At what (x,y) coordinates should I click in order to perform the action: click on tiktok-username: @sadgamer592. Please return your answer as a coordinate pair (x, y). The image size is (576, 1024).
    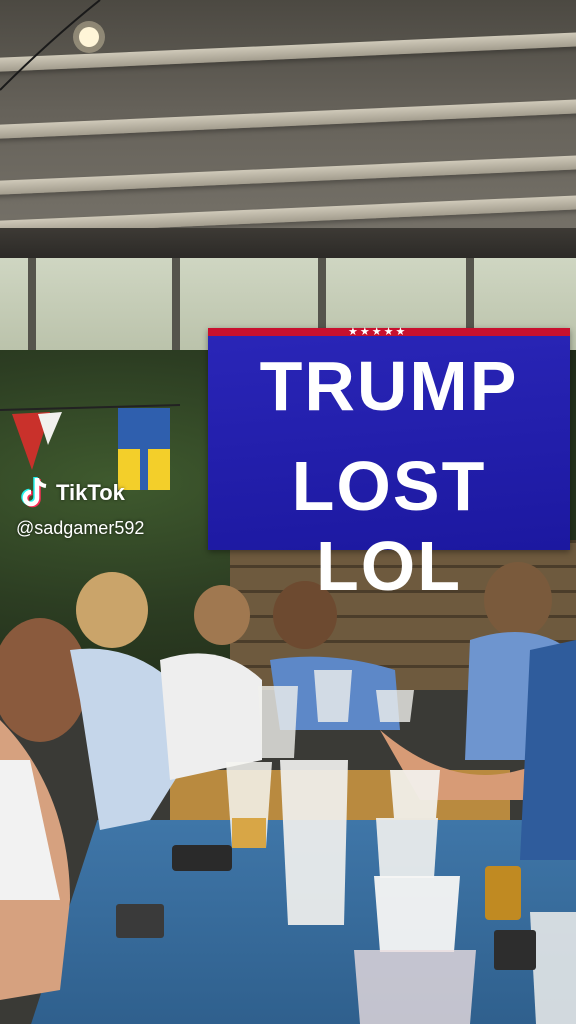
    Looking at the image, I should click on (80, 528).